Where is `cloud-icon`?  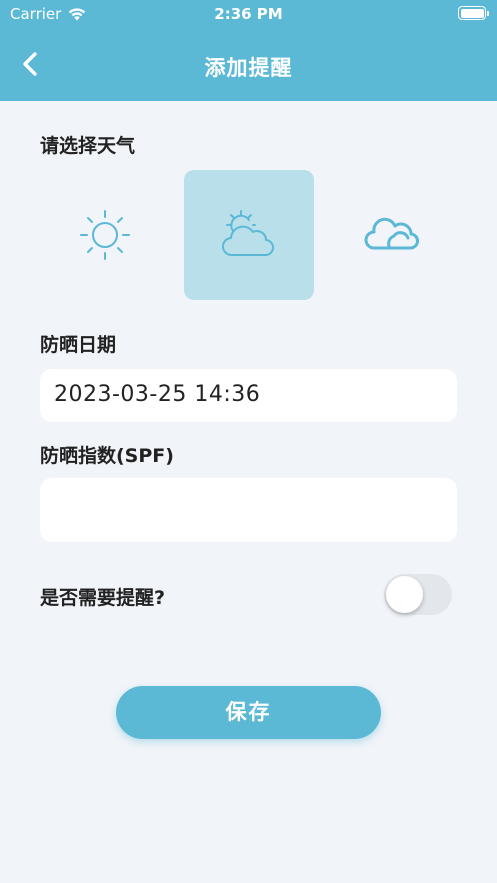 cloud-icon is located at coordinates (391, 233).